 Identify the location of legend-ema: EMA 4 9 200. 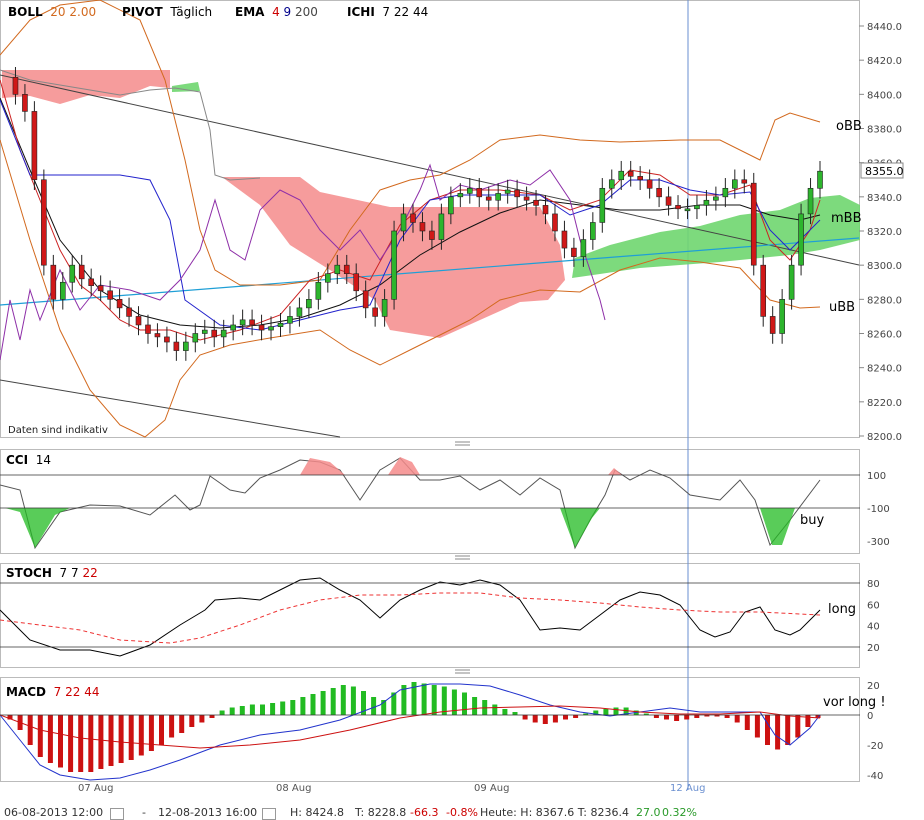
(276, 12).